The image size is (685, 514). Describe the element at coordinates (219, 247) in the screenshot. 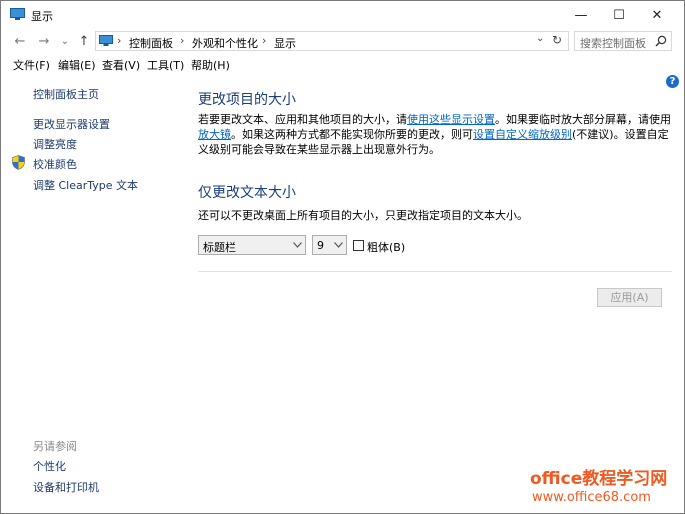

I see `item-select-value: 标题栏` at that location.